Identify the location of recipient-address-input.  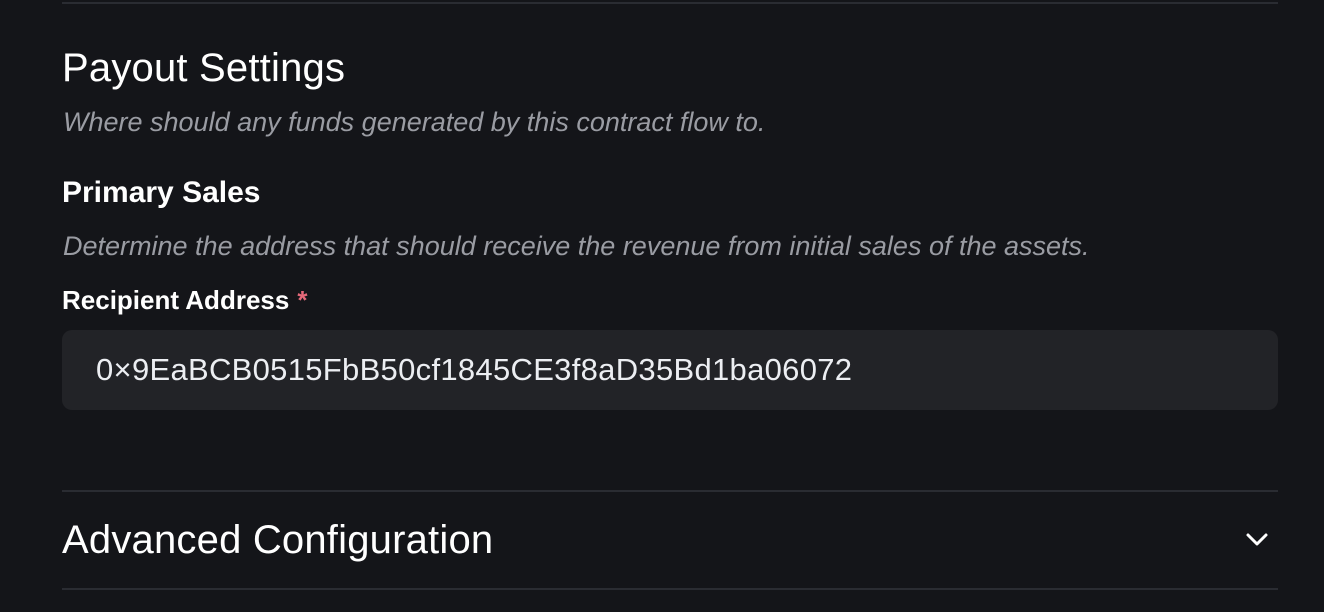
(670, 370).